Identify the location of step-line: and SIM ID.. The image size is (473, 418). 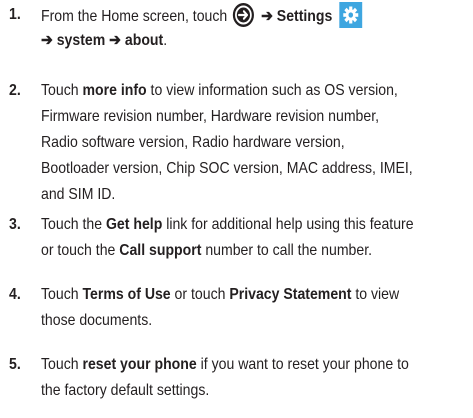
(78, 194).